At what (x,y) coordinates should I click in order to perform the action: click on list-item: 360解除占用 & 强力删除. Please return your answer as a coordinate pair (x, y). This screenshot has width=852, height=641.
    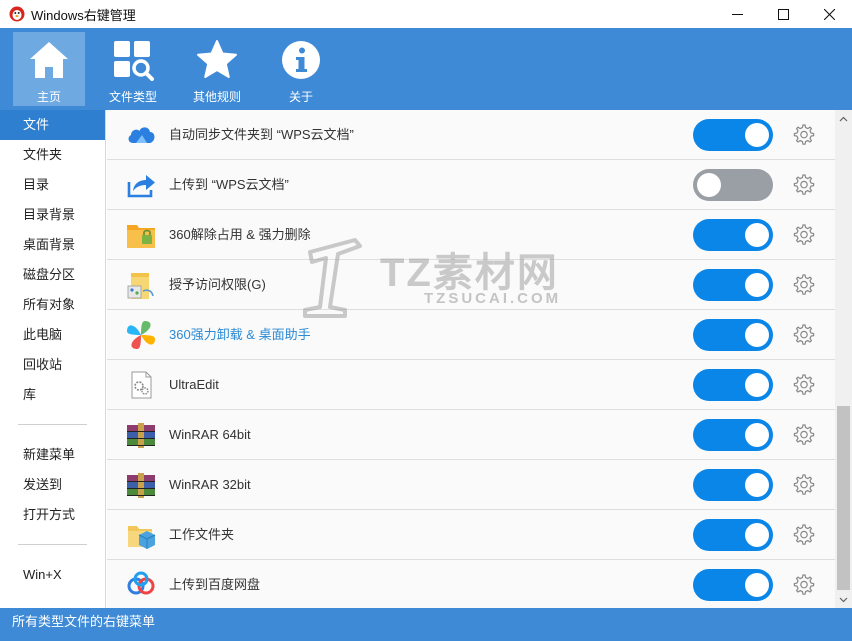
    Looking at the image, I should click on (471, 235).